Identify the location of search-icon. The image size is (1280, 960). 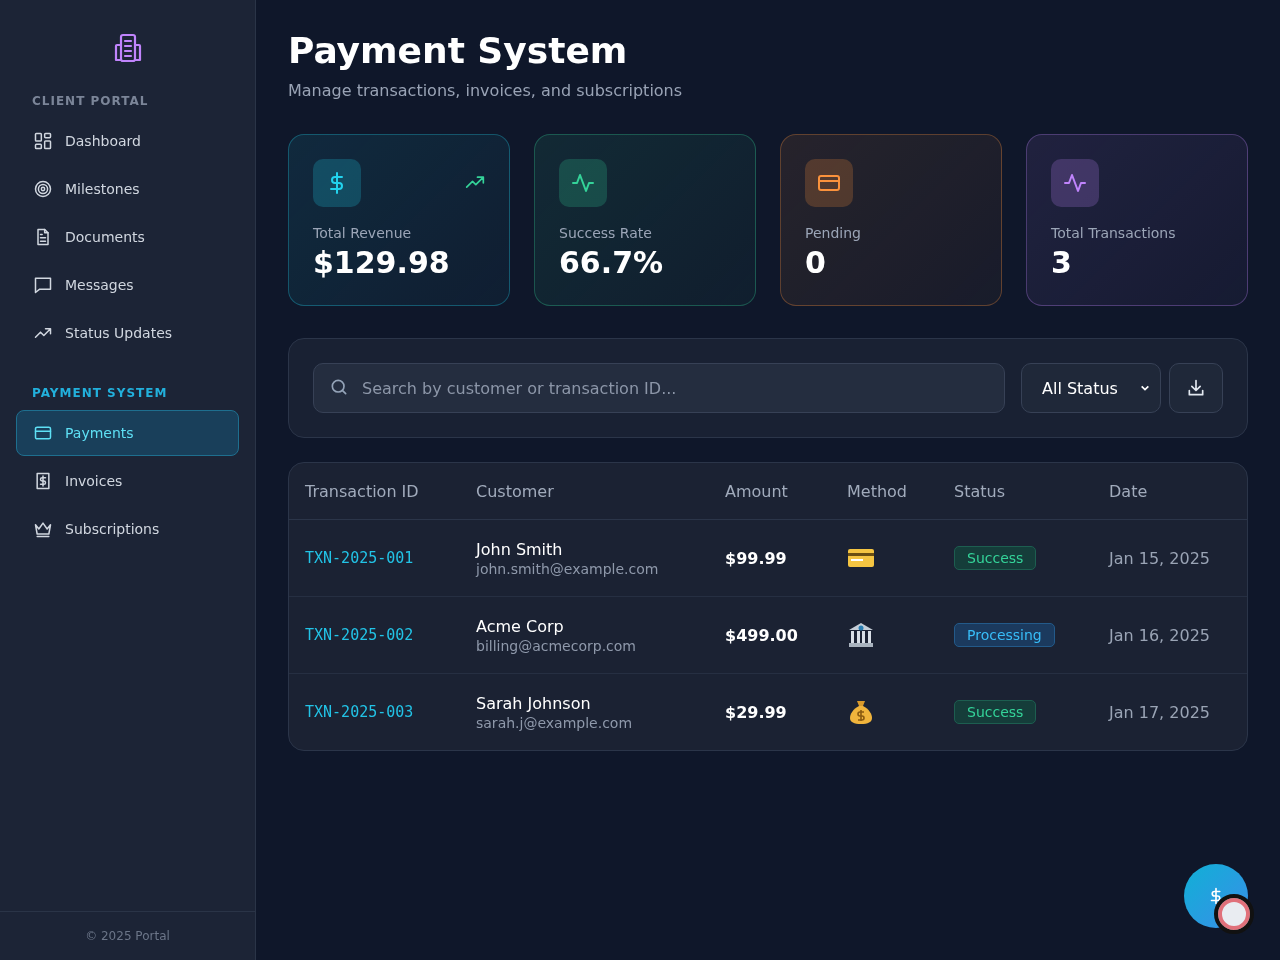
(339, 387).